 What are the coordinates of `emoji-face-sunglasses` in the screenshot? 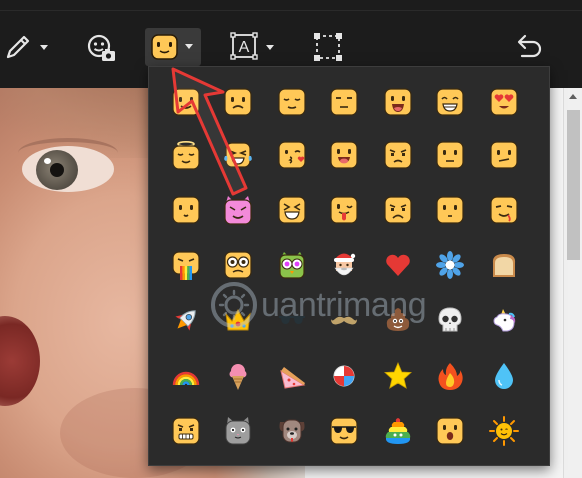 It's located at (344, 431).